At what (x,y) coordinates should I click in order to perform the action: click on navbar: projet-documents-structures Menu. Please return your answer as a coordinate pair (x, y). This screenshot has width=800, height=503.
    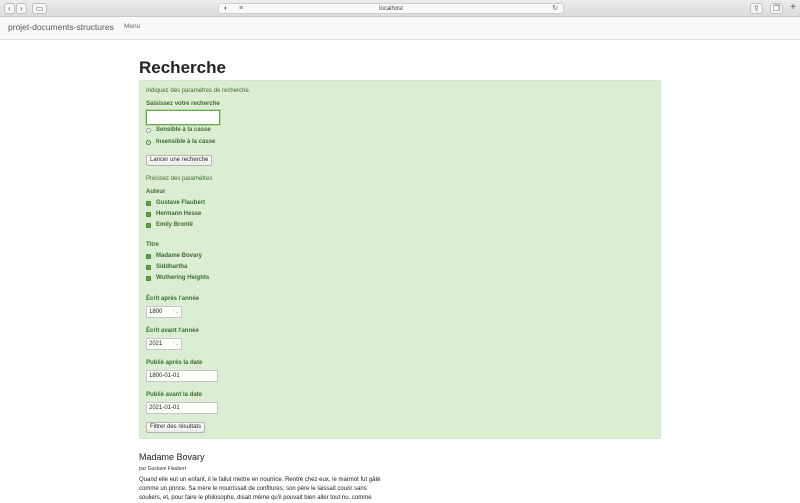
    Looking at the image, I should click on (400, 28).